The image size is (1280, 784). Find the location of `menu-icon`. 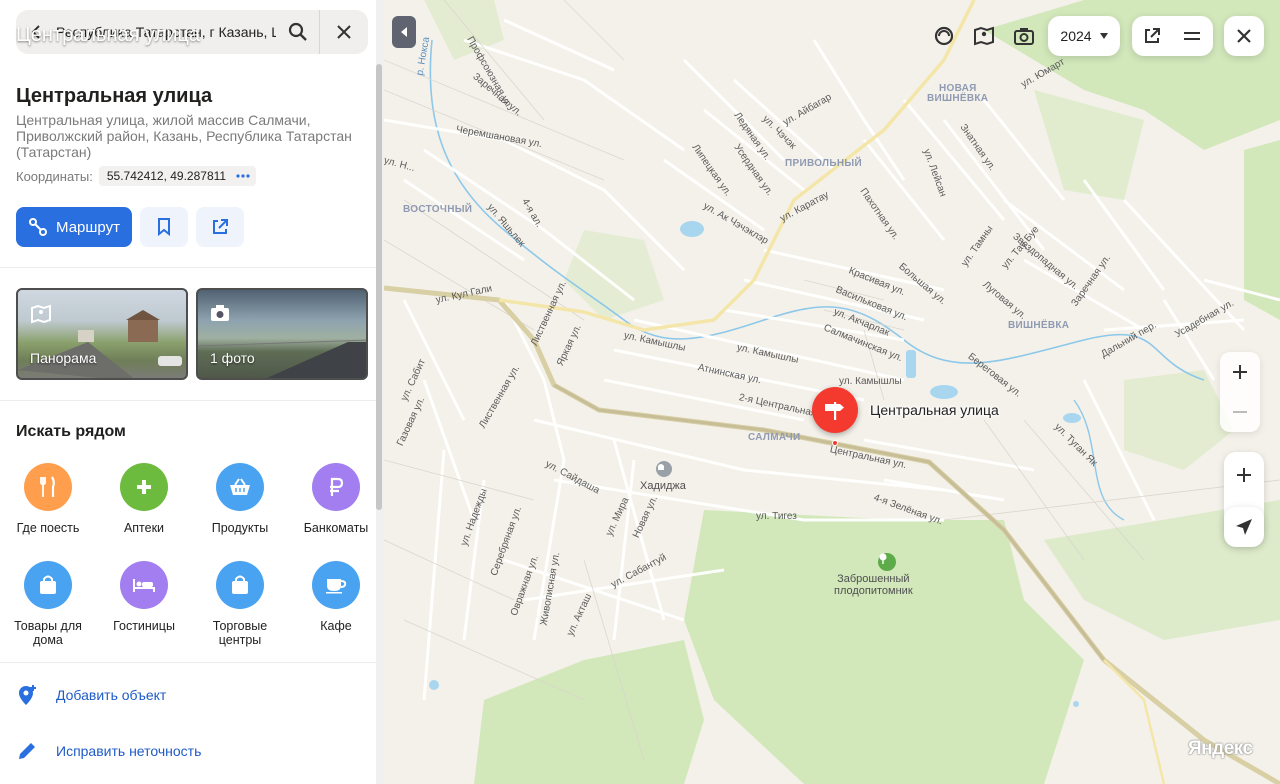

menu-icon is located at coordinates (1192, 36).